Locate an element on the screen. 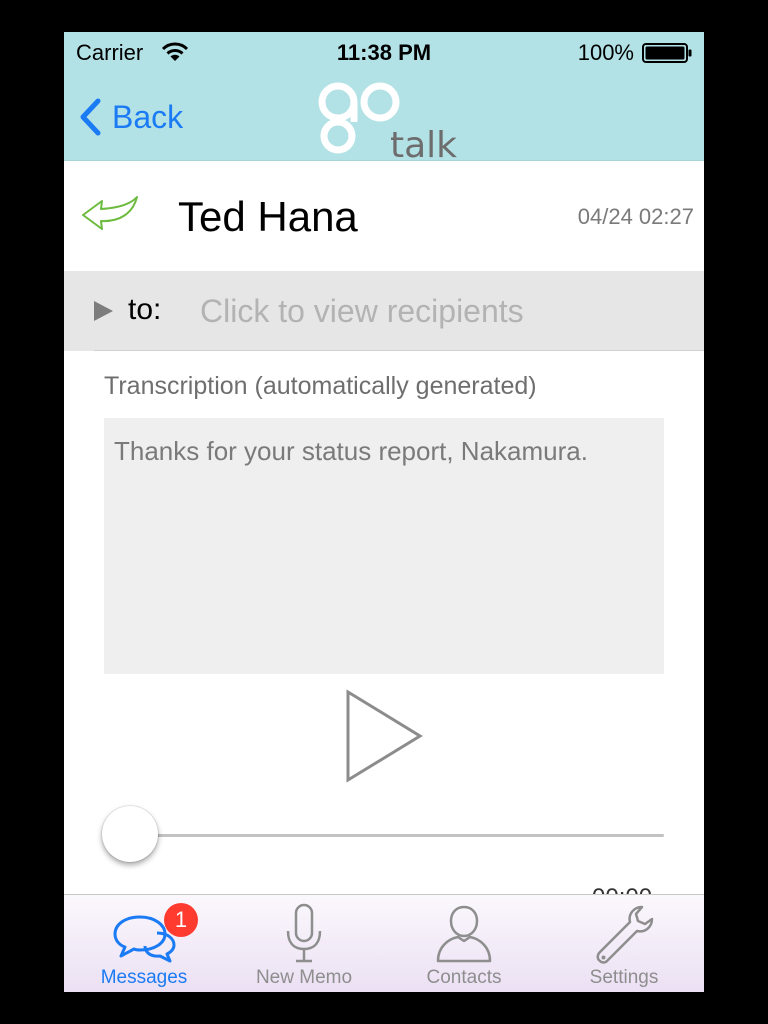 Image resolution: width=768 pixels, height=1024 pixels. status-bar: Carrier 11:38 PM 100% is located at coordinates (384, 52).